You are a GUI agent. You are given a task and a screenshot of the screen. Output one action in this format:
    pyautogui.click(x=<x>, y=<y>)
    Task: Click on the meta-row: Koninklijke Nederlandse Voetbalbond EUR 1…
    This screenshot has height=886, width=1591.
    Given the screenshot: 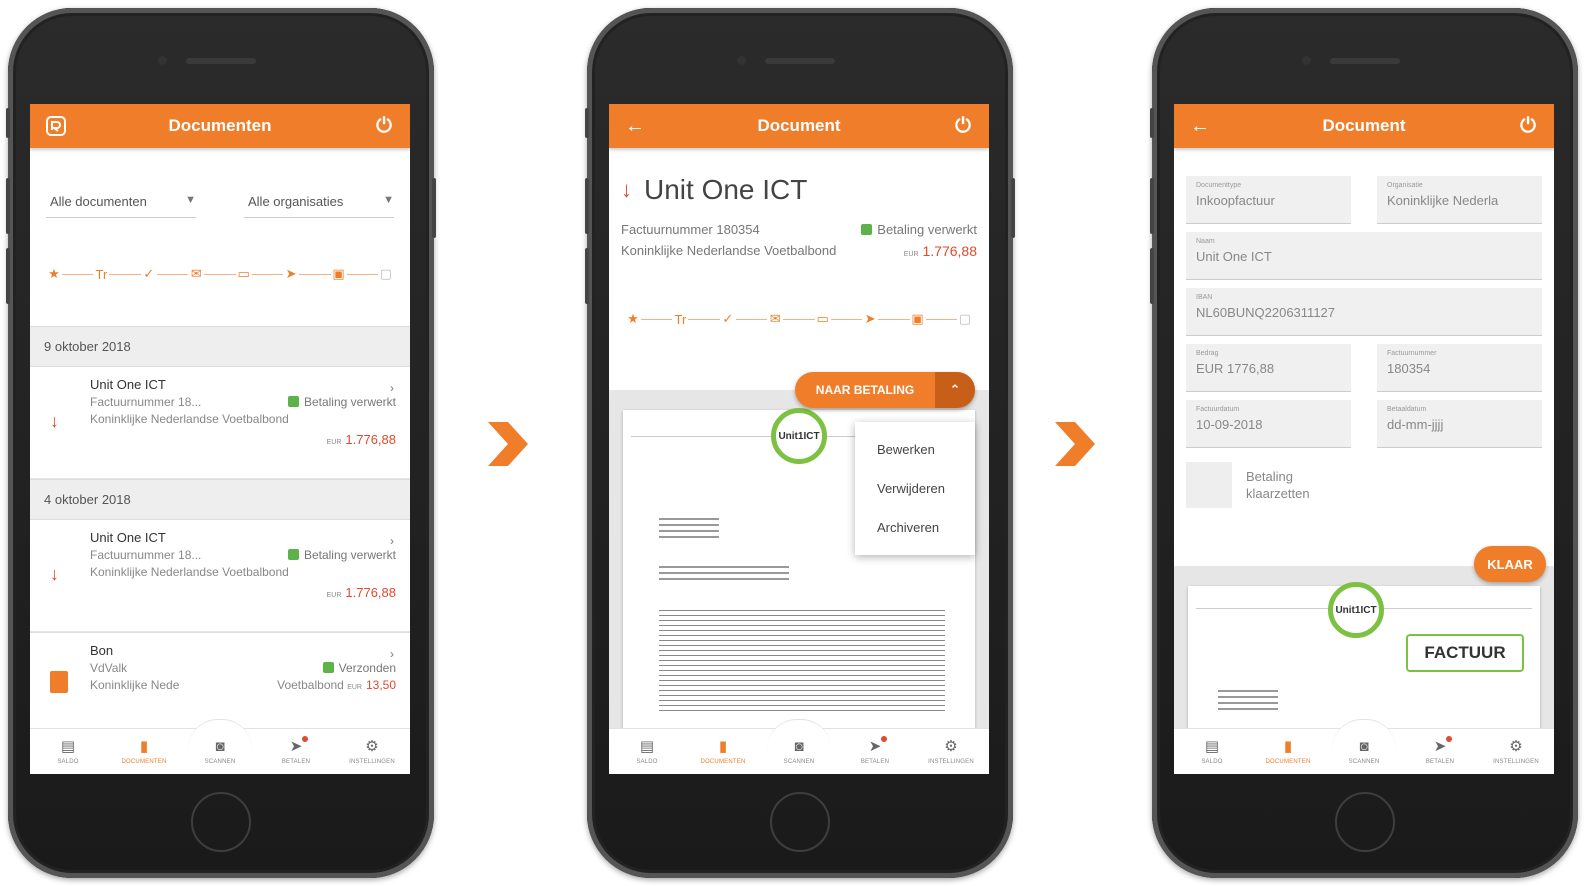 What is the action you would take?
    pyautogui.click(x=799, y=251)
    